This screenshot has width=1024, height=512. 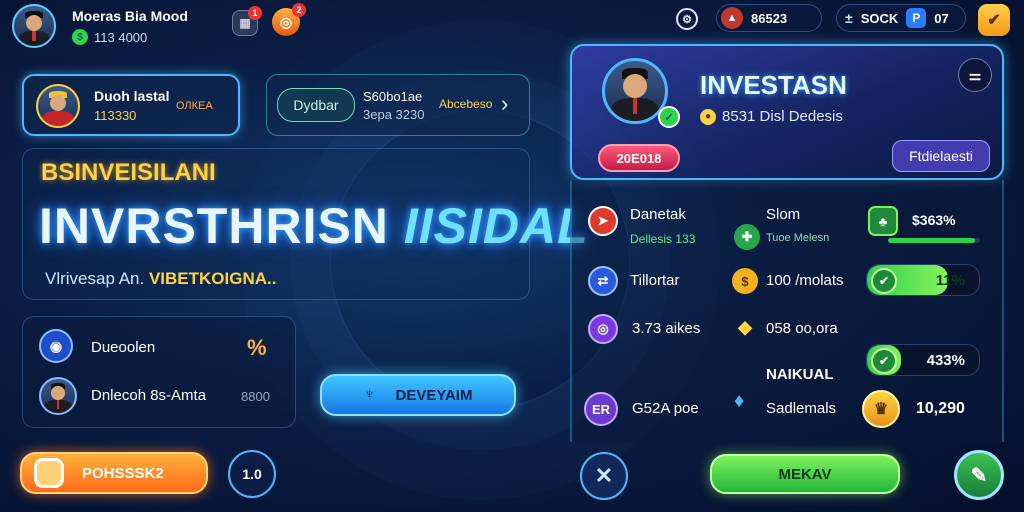 What do you see at coordinates (131, 105) in the screenshot?
I see `player-card: Duoh lastal 113330 ОЛКЕА` at bounding box center [131, 105].